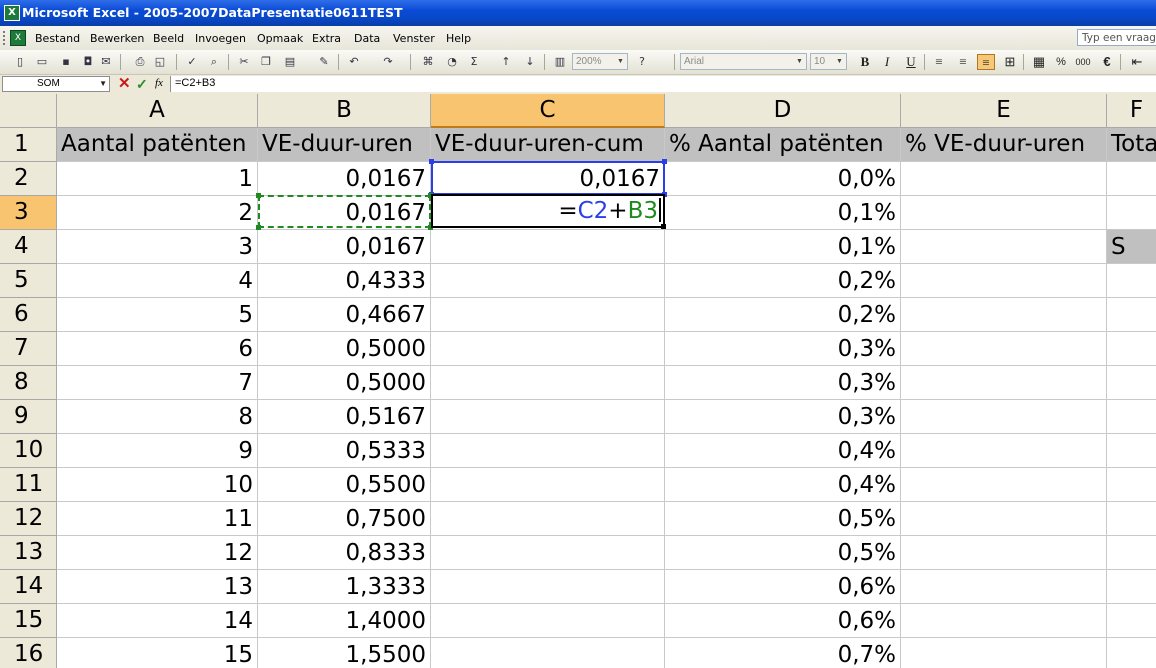 The image size is (1156, 668). I want to click on copy-icon: ❐, so click(266, 62).